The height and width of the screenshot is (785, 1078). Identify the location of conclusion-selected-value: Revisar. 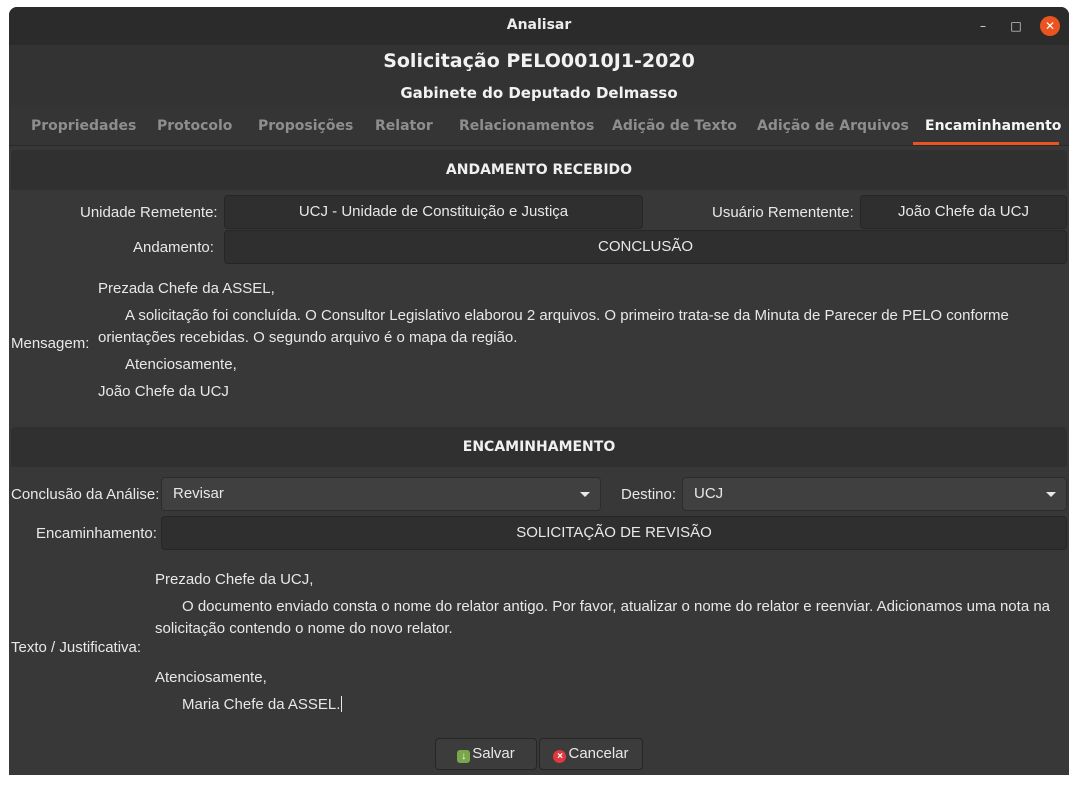
(198, 493).